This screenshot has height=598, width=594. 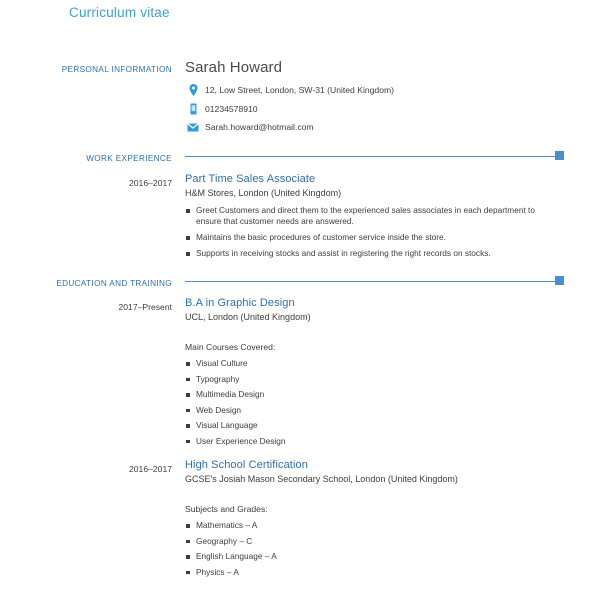 I want to click on work-experience-entry-dates: 2016–2017, so click(x=150, y=183).